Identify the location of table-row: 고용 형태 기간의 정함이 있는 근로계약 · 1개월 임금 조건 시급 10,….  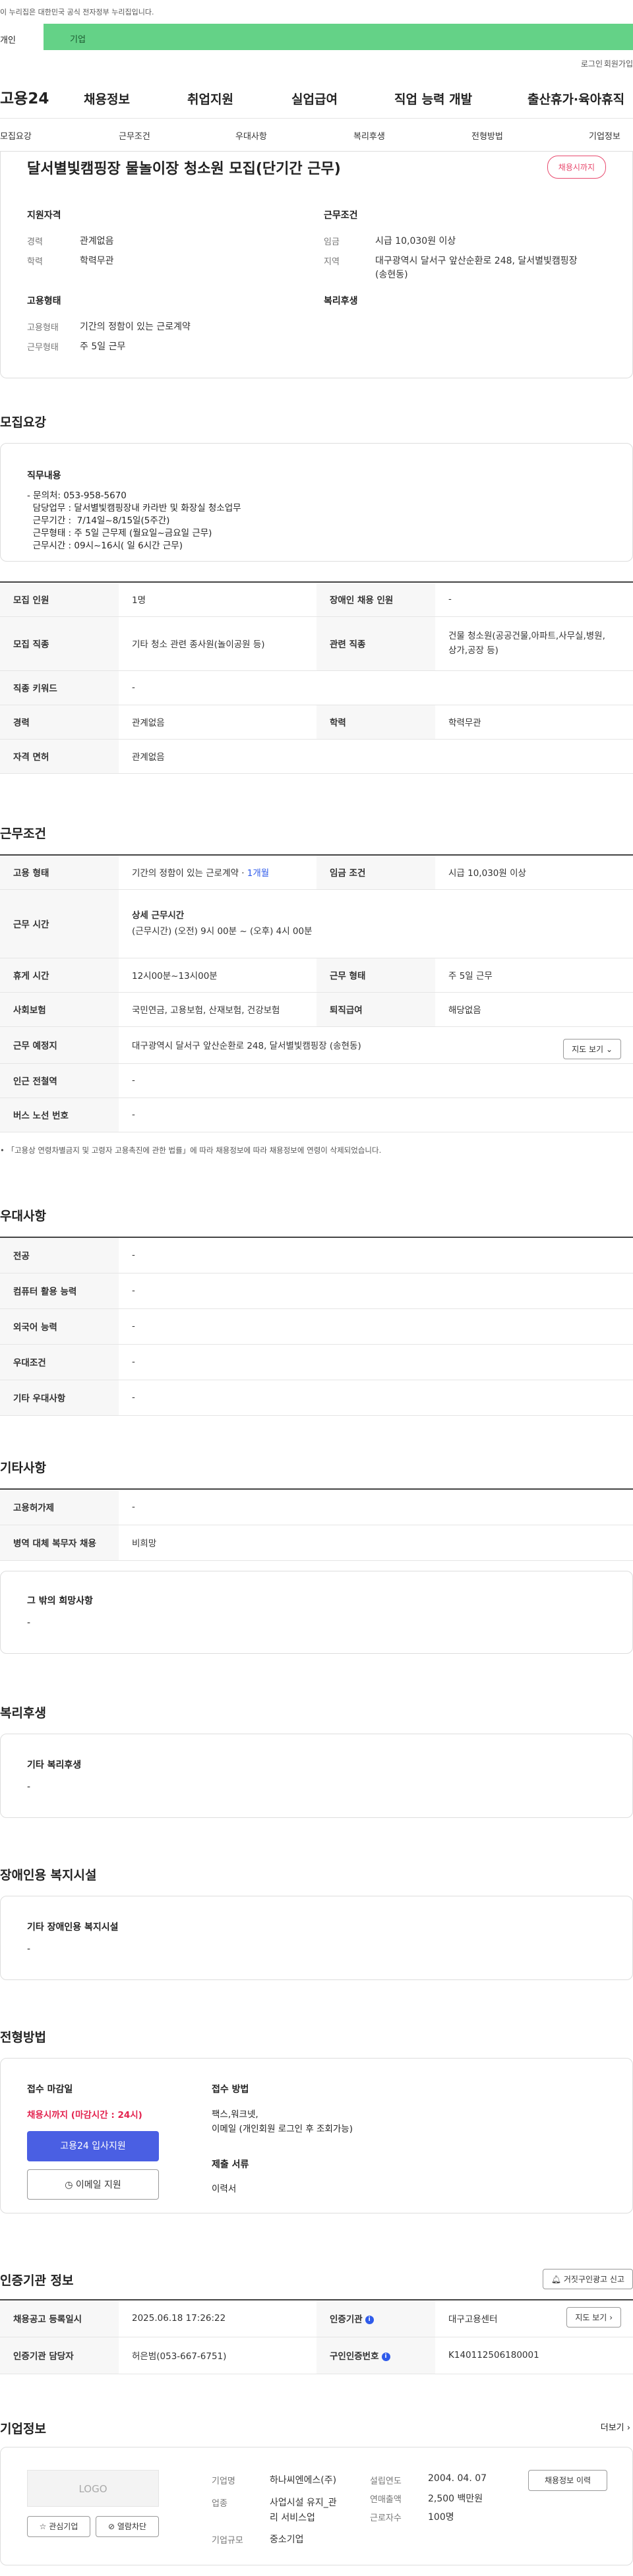
(316, 872).